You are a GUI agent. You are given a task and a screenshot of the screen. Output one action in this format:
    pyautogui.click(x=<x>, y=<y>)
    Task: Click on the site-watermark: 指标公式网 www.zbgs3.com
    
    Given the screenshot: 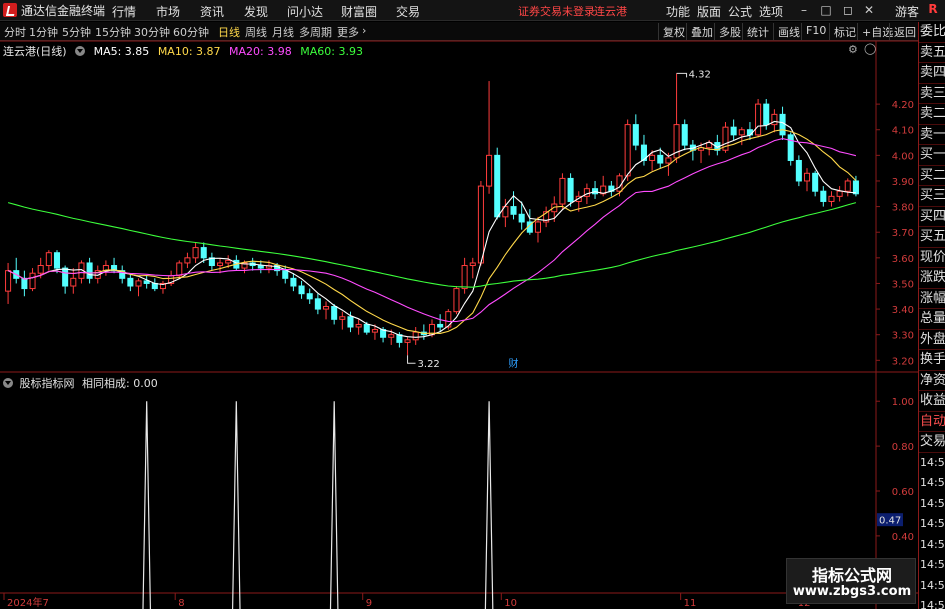 What is the action you would take?
    pyautogui.click(x=851, y=581)
    